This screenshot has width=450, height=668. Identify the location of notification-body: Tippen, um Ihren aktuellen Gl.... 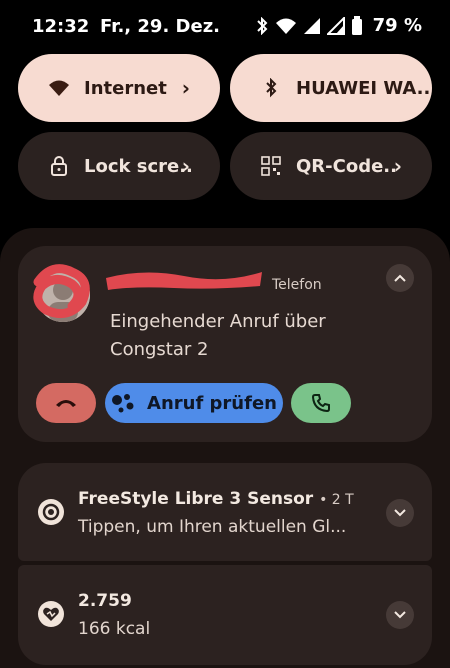
(212, 527).